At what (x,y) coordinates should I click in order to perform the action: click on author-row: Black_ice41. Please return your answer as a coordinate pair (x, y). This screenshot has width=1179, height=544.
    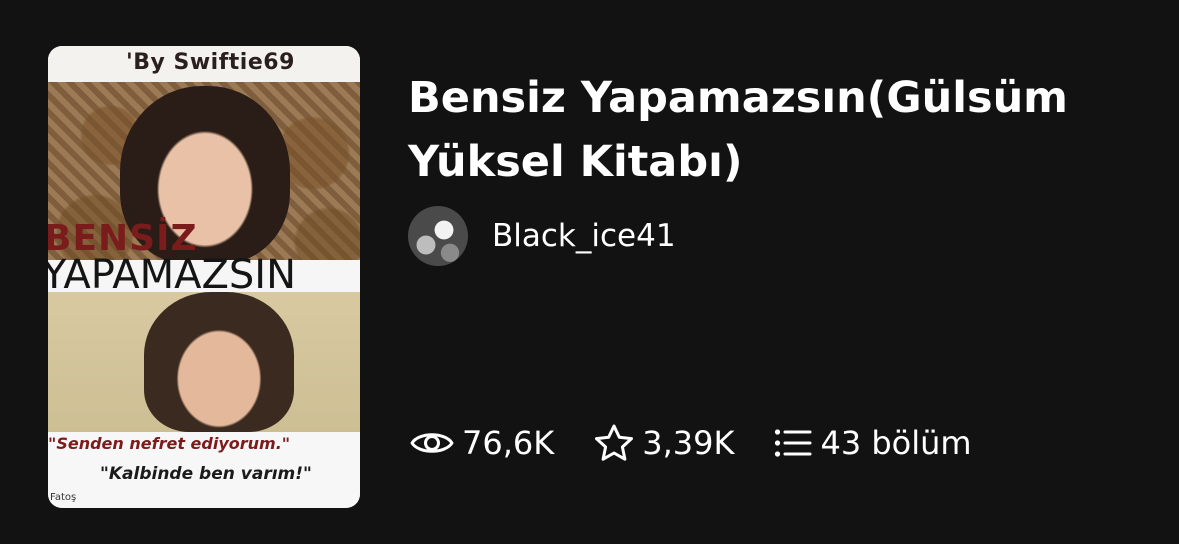
    Looking at the image, I should click on (542, 236).